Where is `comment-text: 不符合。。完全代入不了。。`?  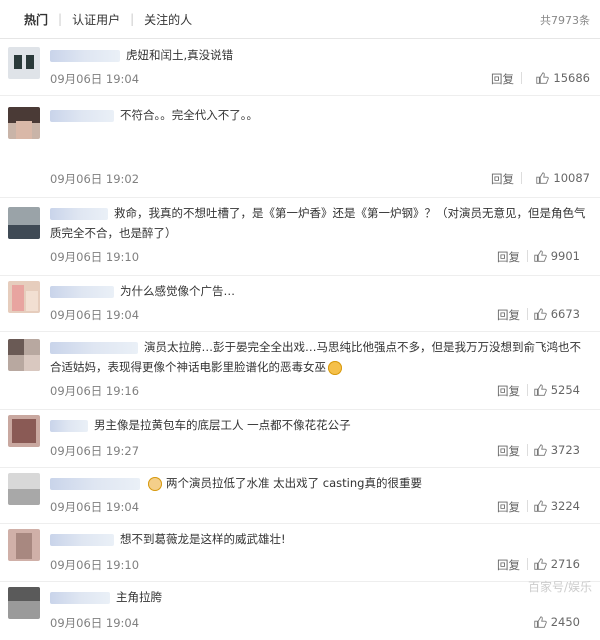 comment-text: 不符合。。完全代入不了。。 is located at coordinates (189, 115).